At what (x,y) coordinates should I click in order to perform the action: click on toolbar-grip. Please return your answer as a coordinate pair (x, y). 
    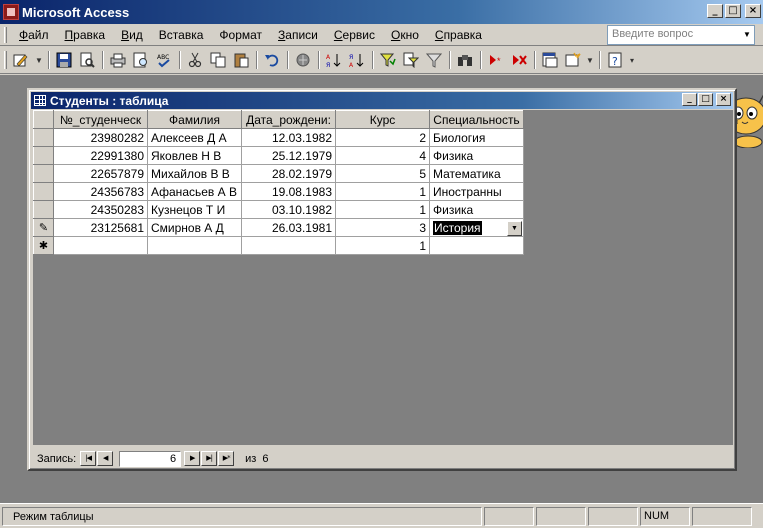
    Looking at the image, I should click on (5, 60).